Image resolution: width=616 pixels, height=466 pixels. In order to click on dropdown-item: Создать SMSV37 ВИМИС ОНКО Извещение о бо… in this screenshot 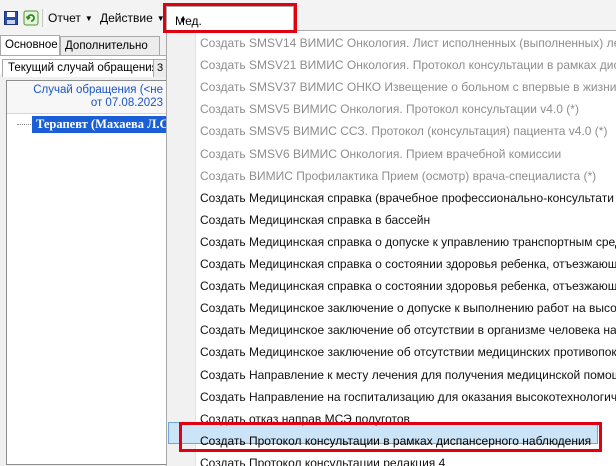, I will do `click(408, 87)`.